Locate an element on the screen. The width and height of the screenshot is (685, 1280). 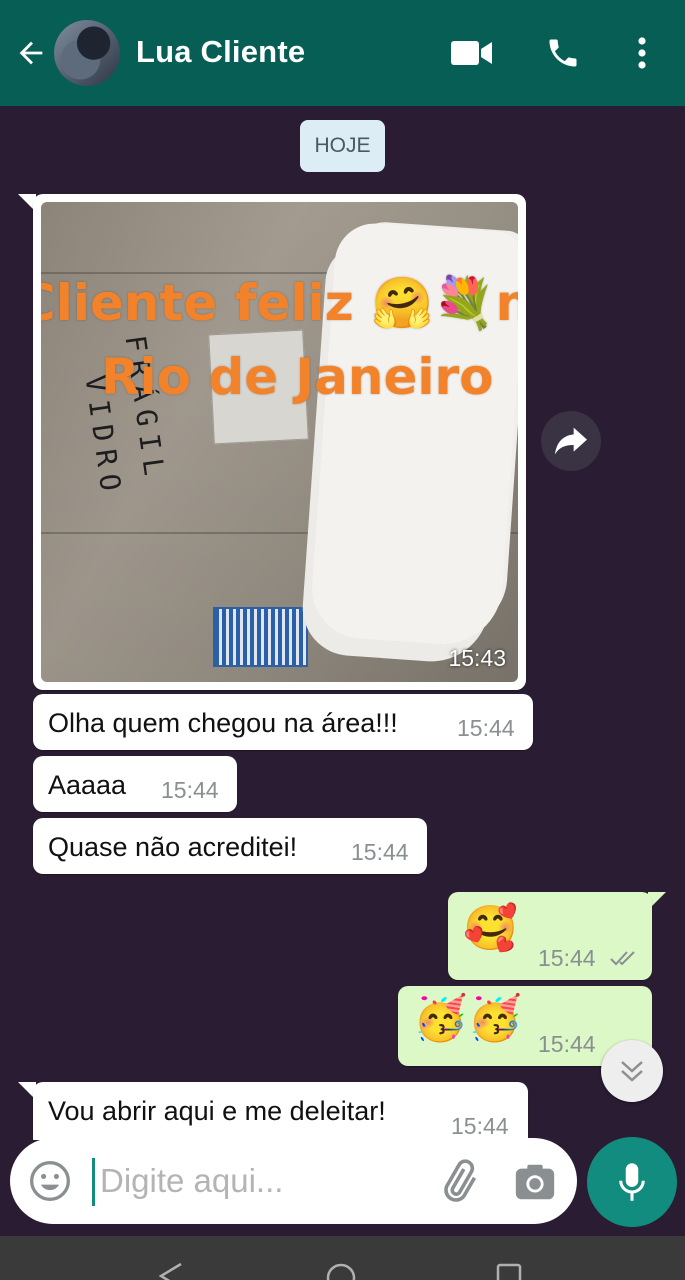
message-text: Olha quem chegou na área!!! is located at coordinates (223, 723).